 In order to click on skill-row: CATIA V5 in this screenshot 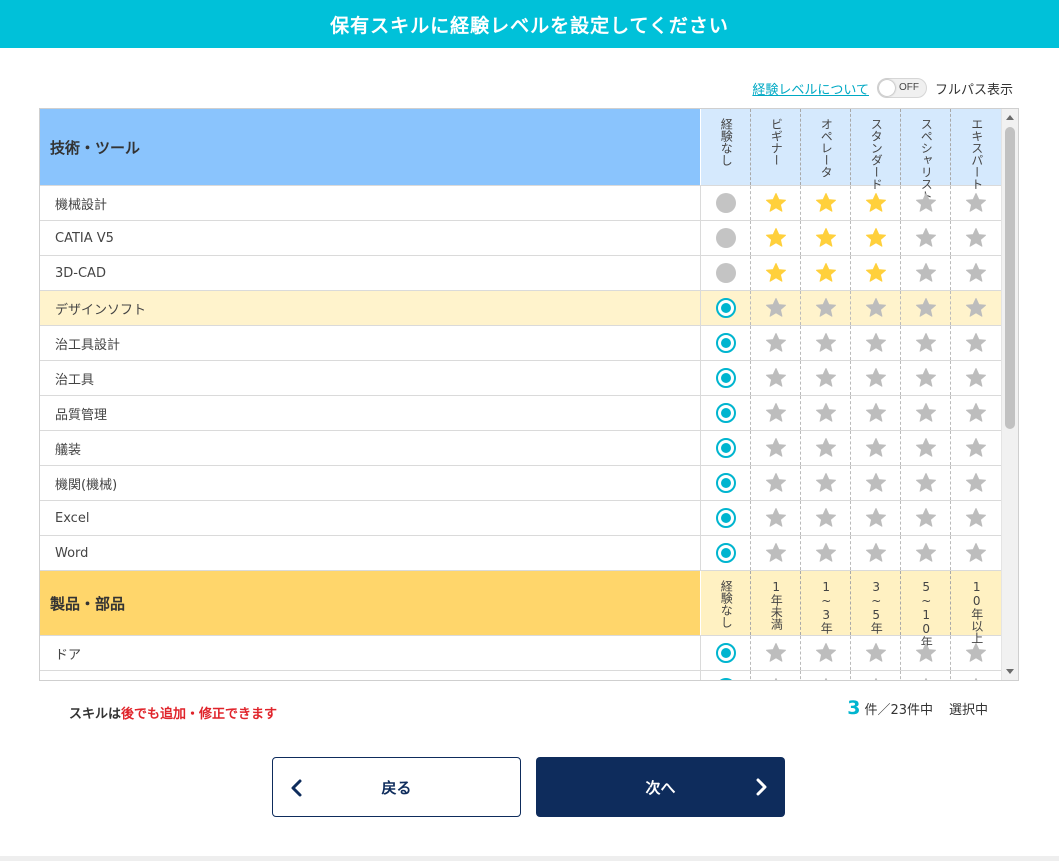, I will do `click(521, 238)`.